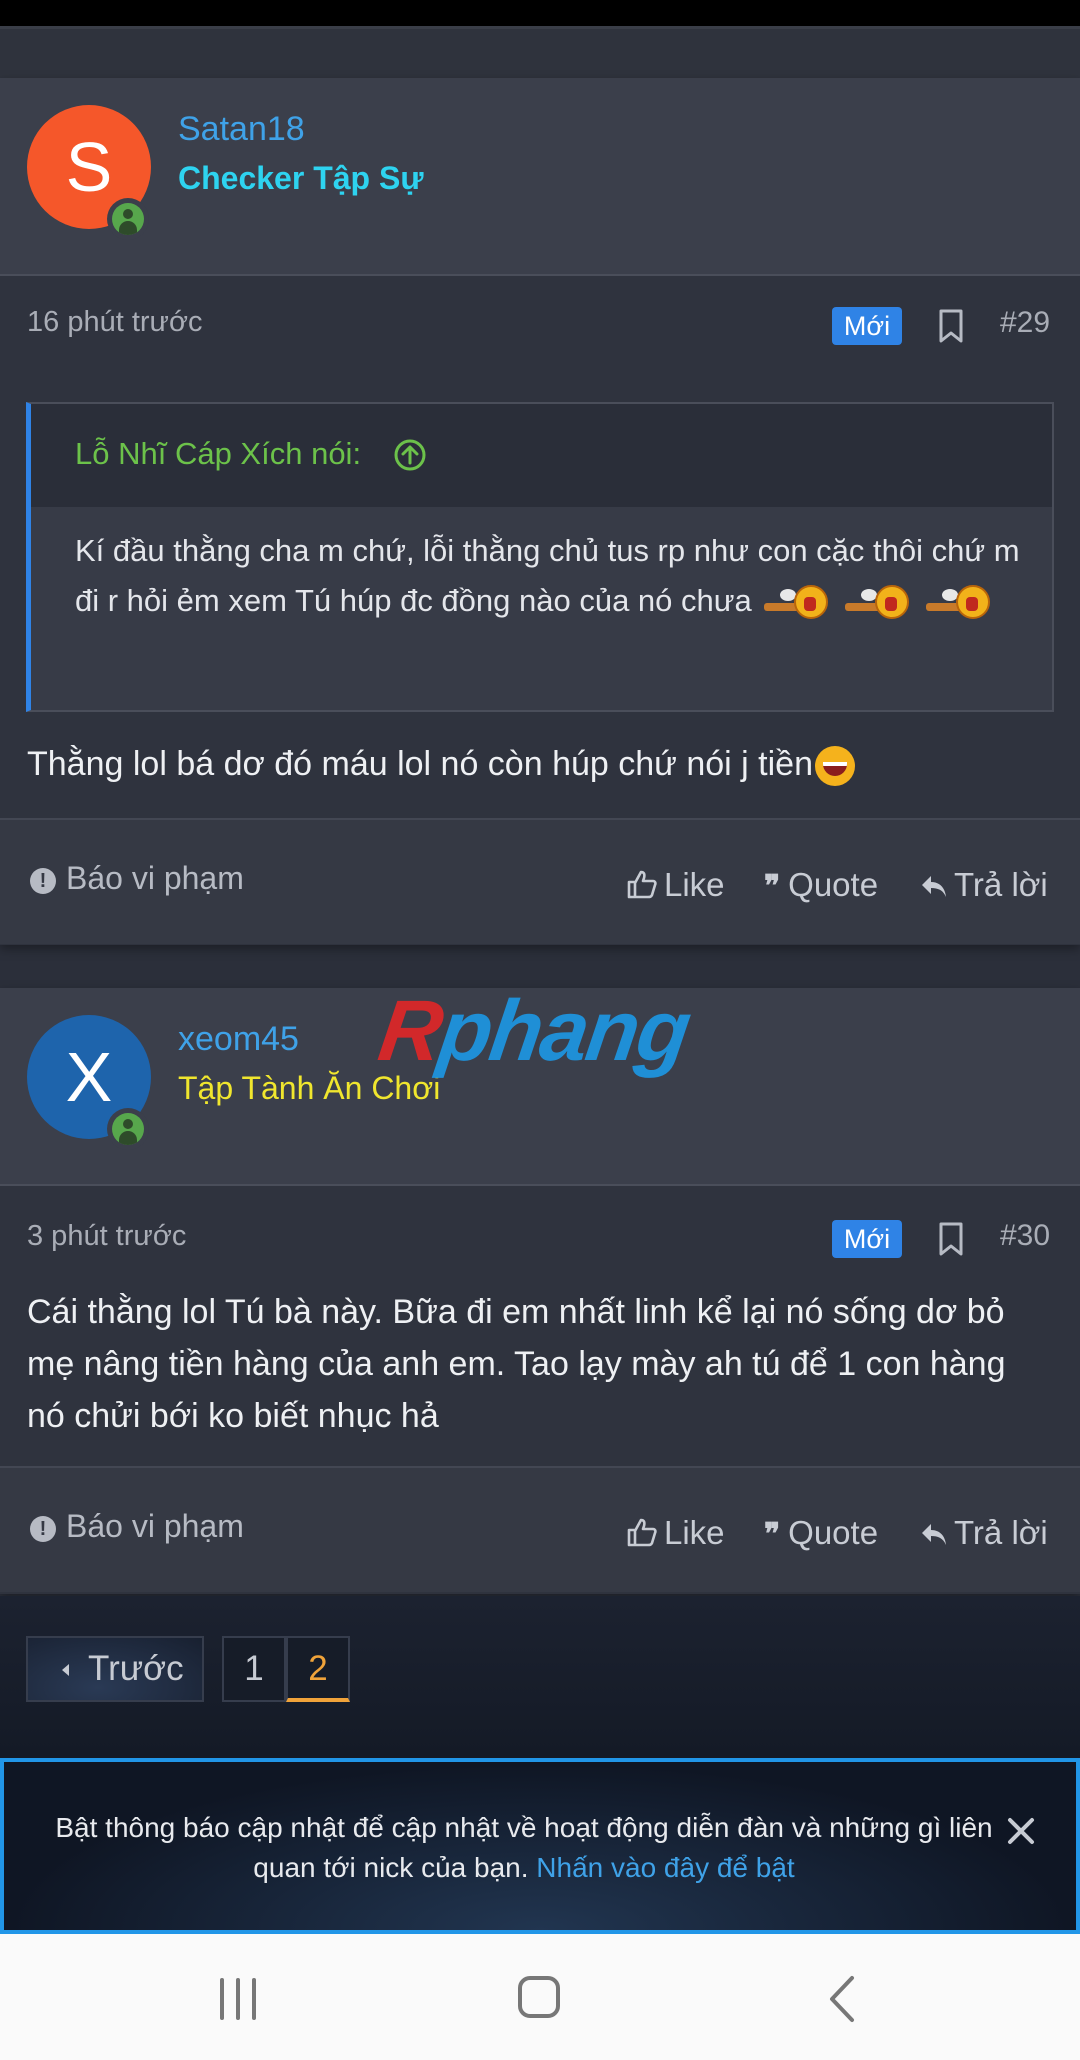  What do you see at coordinates (106, 1236) in the screenshot?
I see `post-time: 3 phút trước` at bounding box center [106, 1236].